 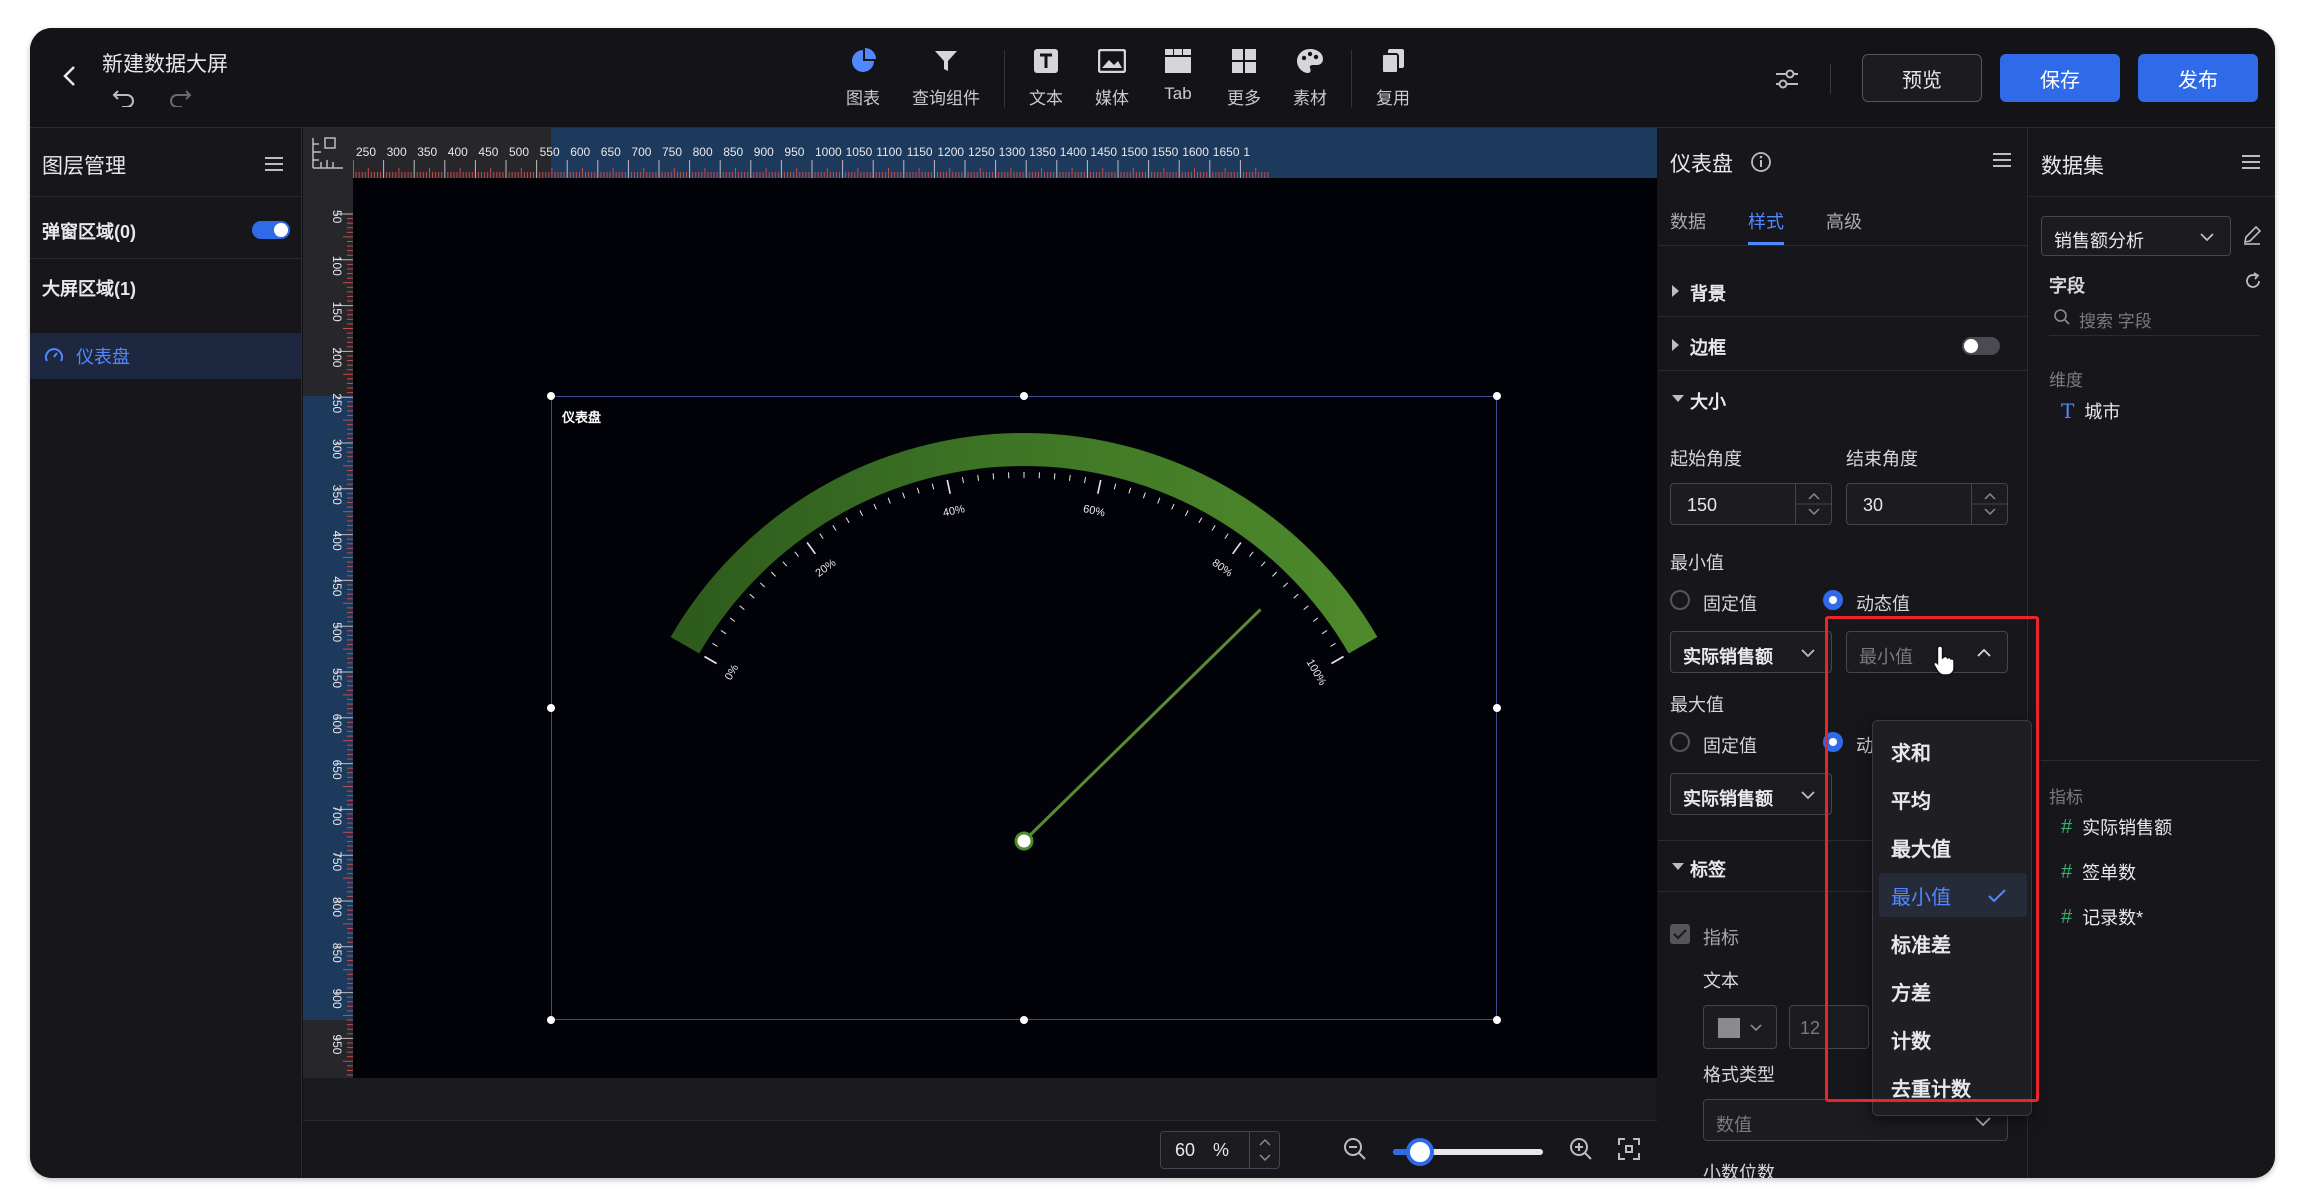 What do you see at coordinates (1953, 751) in the screenshot?
I see `dropdown-option: 求和` at bounding box center [1953, 751].